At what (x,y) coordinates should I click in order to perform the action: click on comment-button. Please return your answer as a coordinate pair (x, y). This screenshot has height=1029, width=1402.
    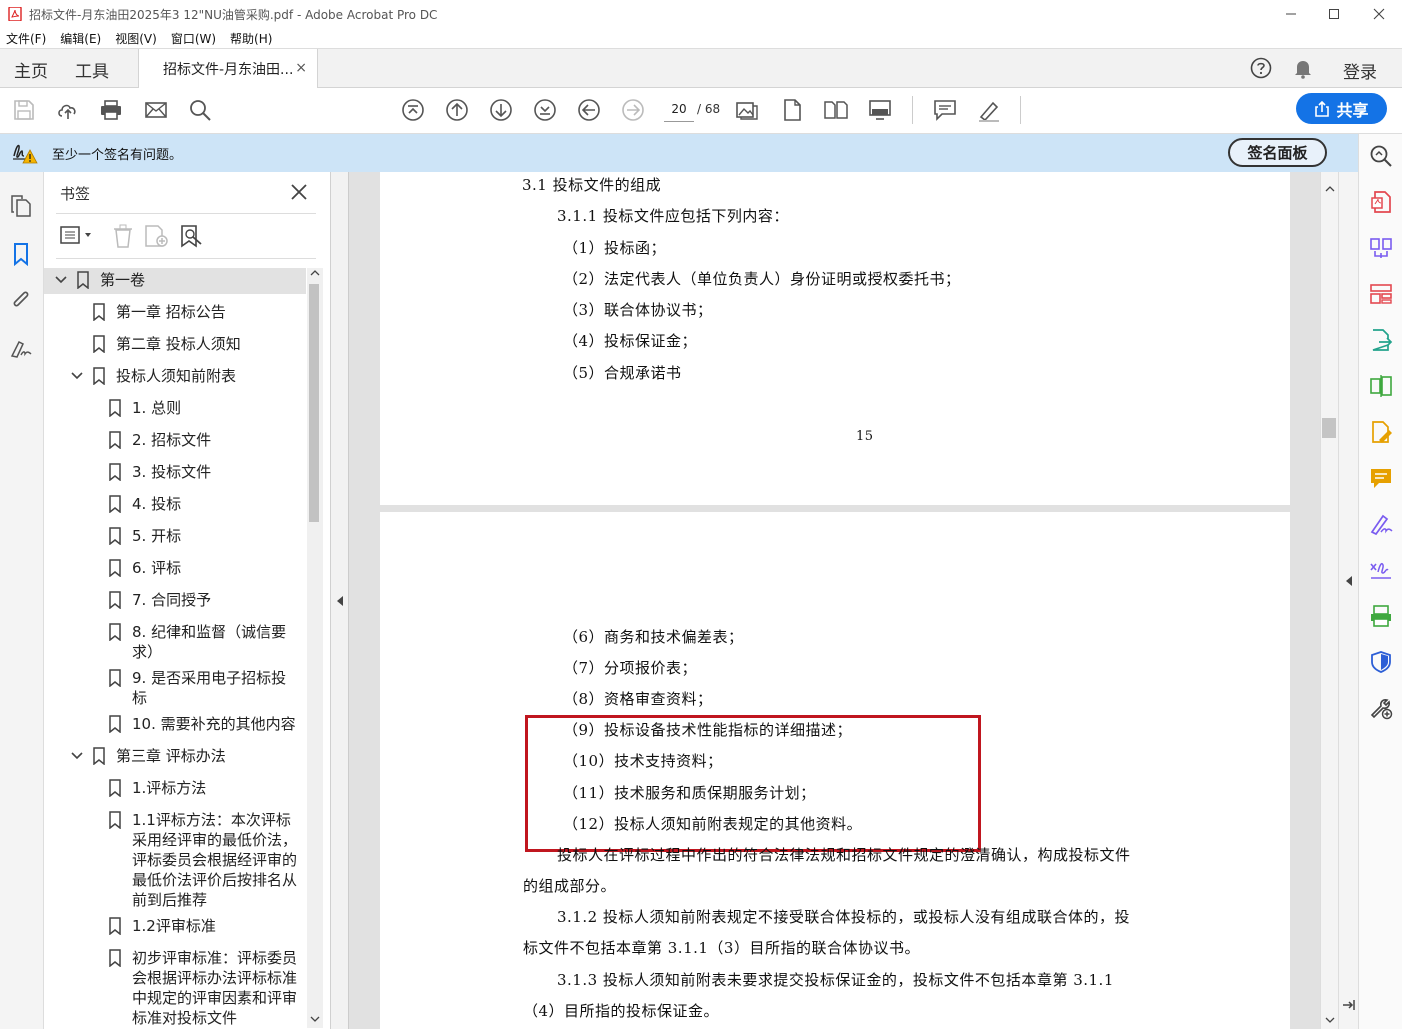
    Looking at the image, I should click on (945, 110).